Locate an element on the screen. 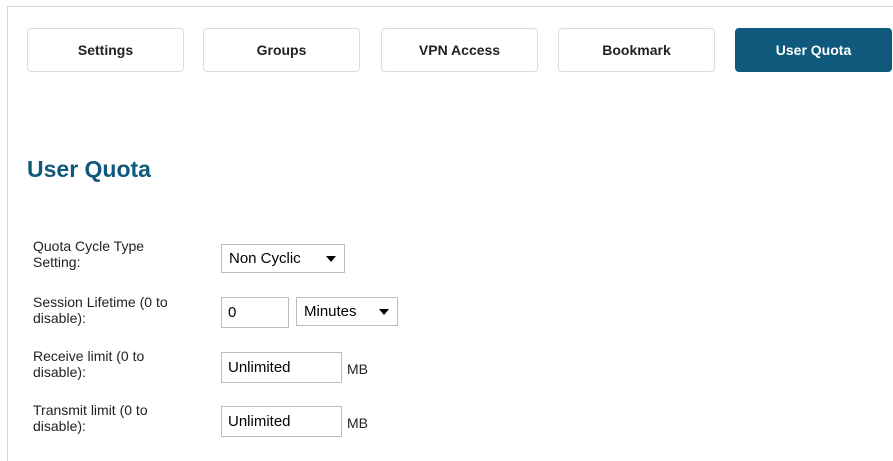  session-lifetime-input is located at coordinates (255, 312).